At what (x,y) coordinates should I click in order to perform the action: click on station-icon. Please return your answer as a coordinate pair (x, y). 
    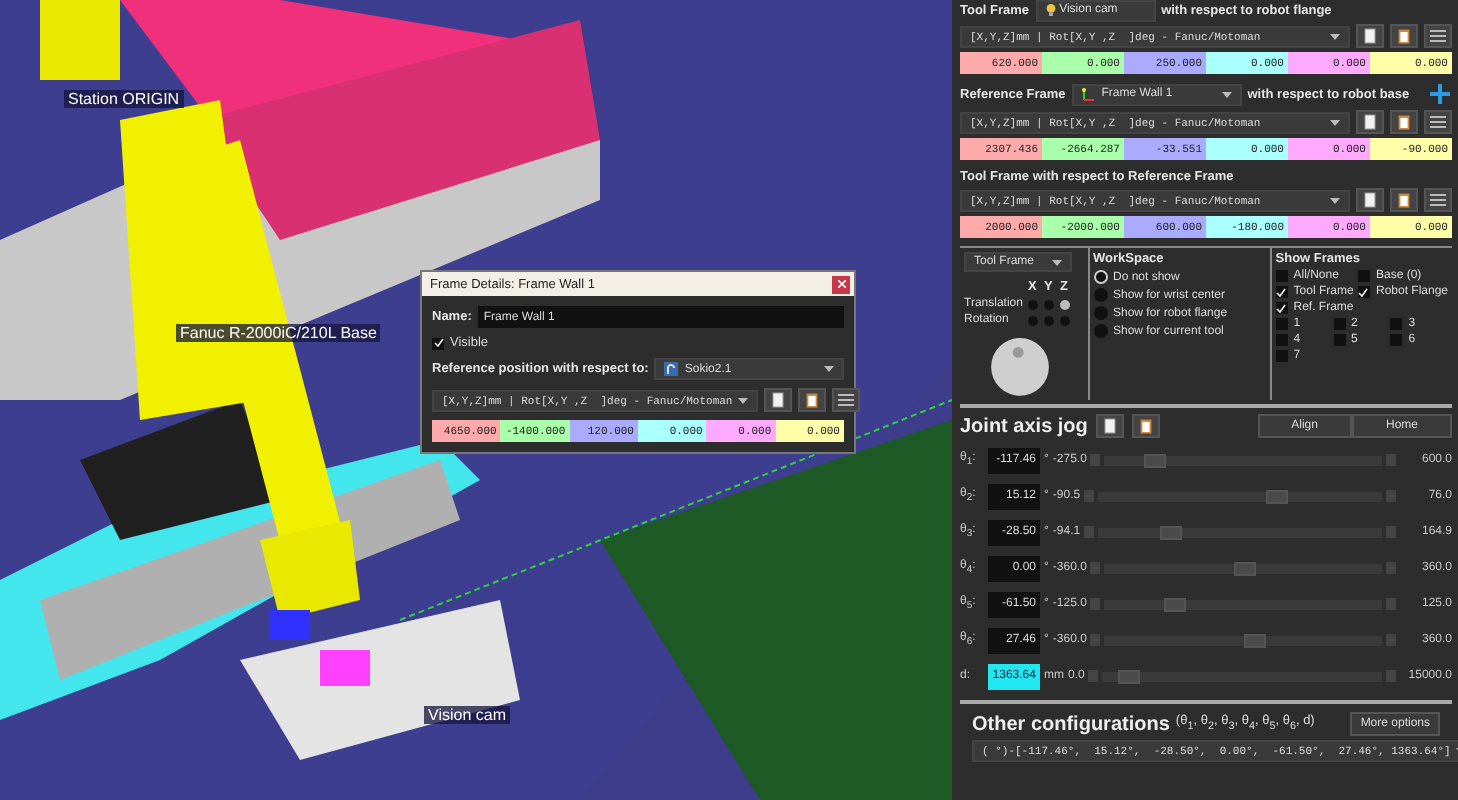
    Looking at the image, I should click on (671, 369).